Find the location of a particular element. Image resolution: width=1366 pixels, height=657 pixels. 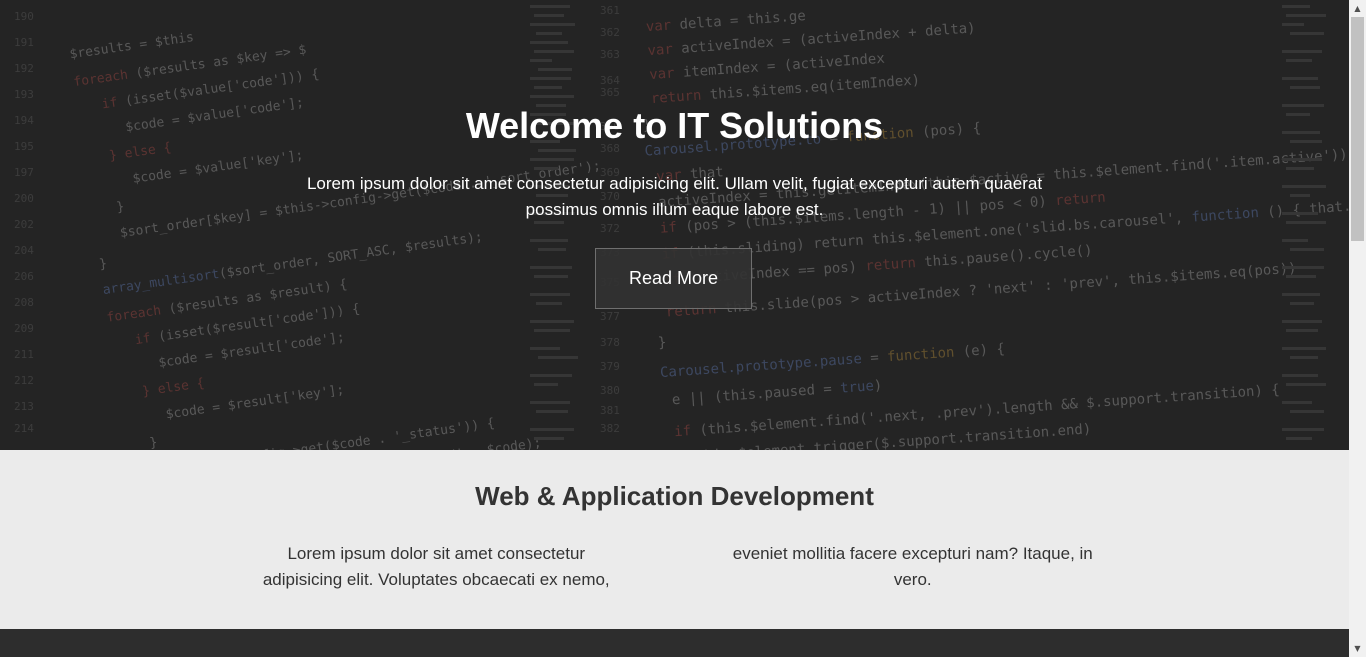

section-title: Web & Application Development is located at coordinates (674, 496).